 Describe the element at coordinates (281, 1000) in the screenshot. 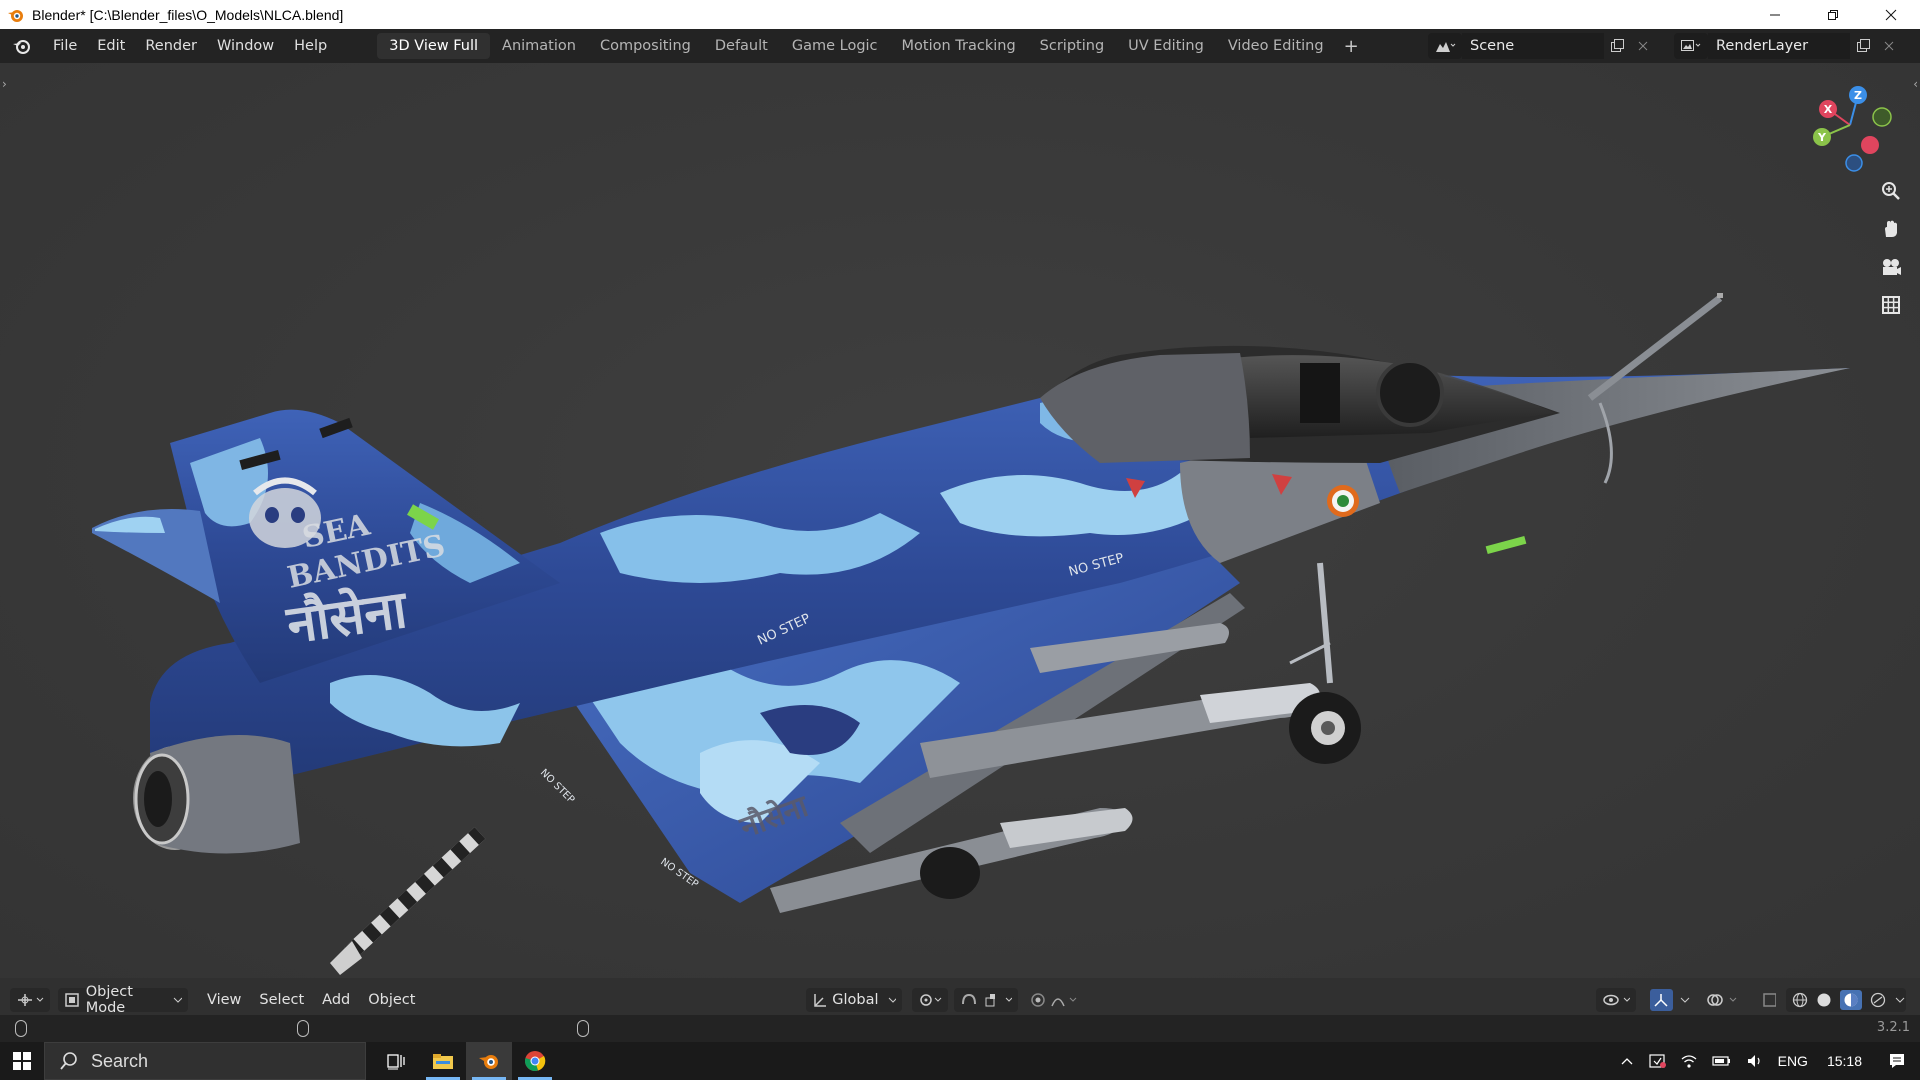

I see `menu-select: Select` at that location.